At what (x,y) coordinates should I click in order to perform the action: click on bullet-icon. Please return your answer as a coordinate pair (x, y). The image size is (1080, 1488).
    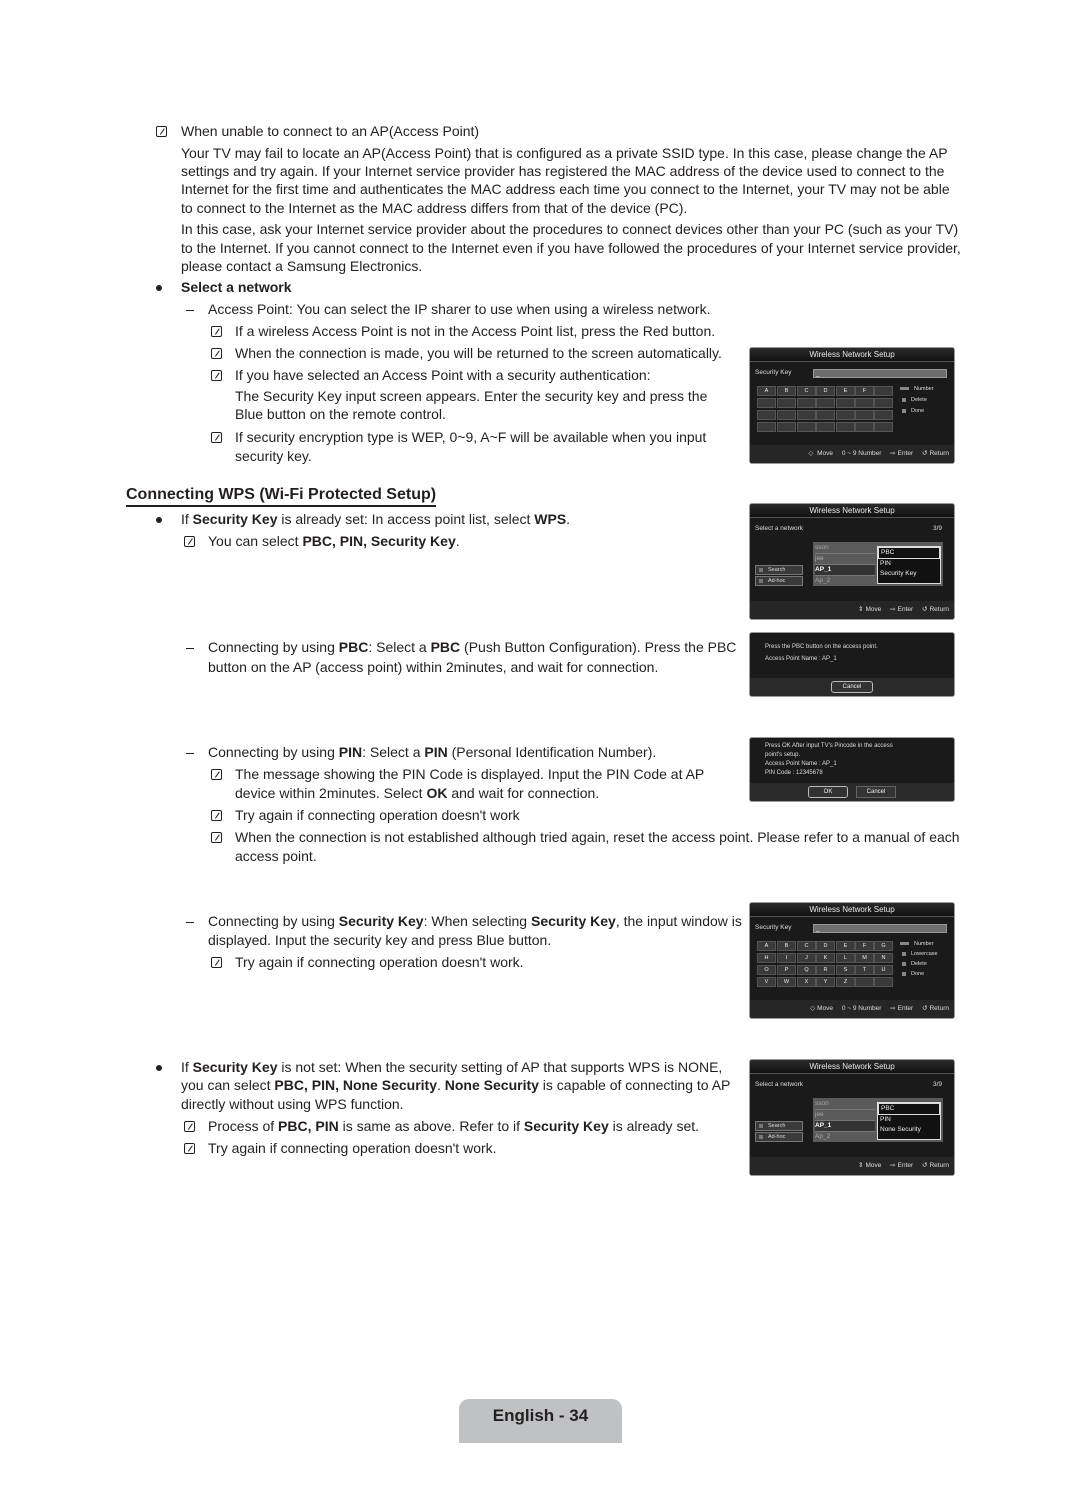
    Looking at the image, I should click on (159, 288).